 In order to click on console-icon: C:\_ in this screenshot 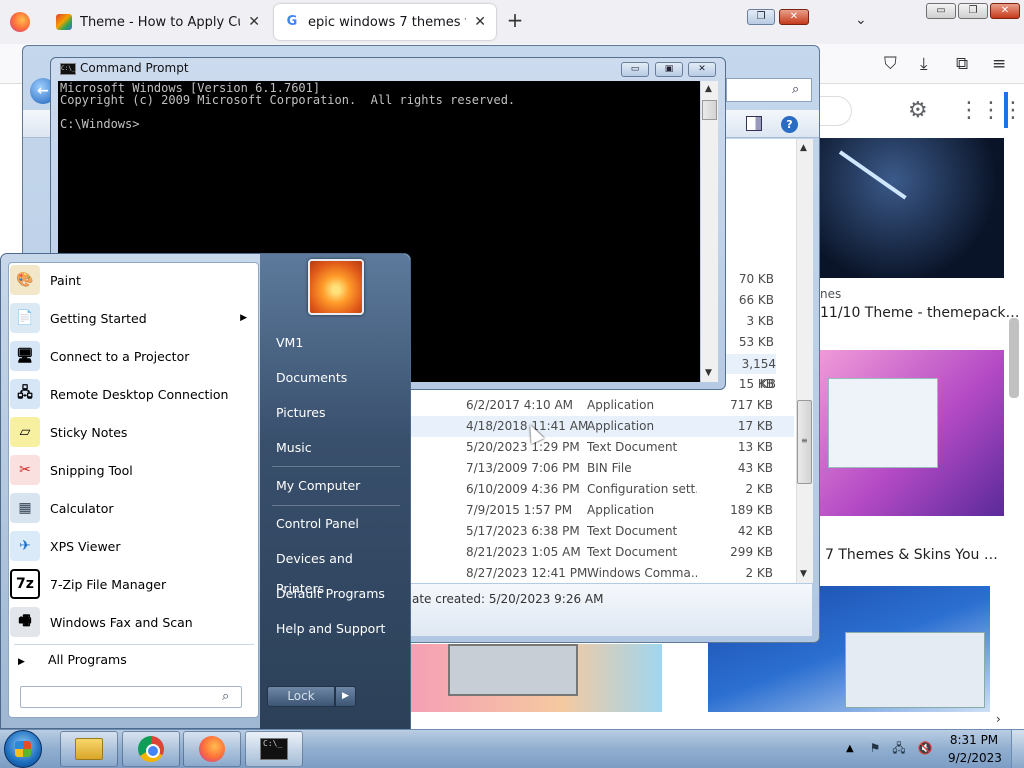, I will do `click(274, 749)`.